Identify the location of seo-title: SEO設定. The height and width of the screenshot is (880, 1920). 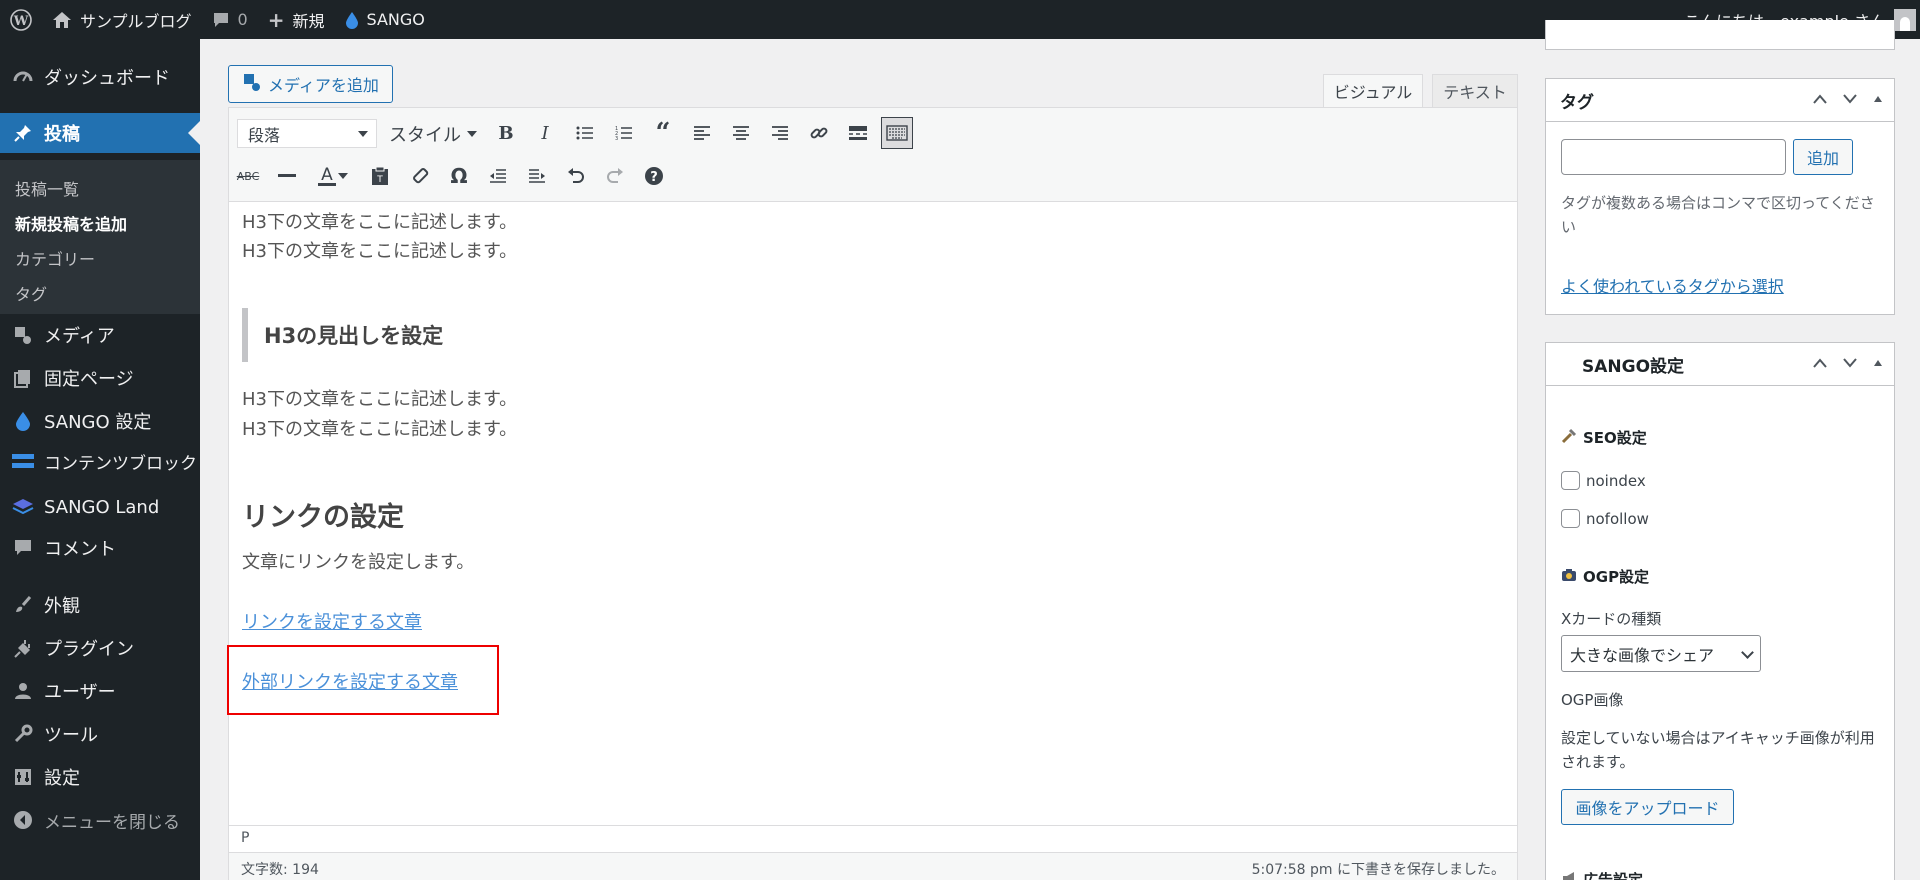
(1615, 438).